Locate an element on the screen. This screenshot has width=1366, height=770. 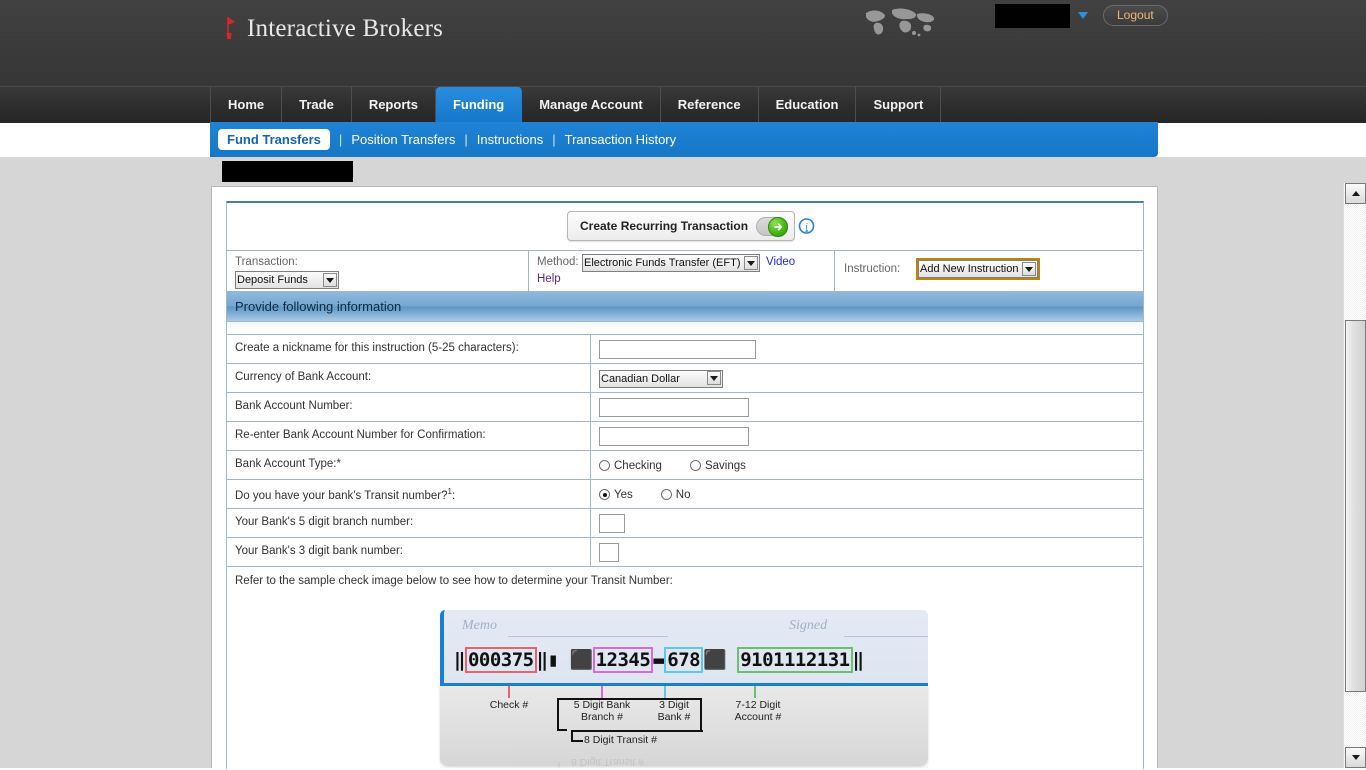
brand-logo: Interactive Brokers is located at coordinates (333, 29).